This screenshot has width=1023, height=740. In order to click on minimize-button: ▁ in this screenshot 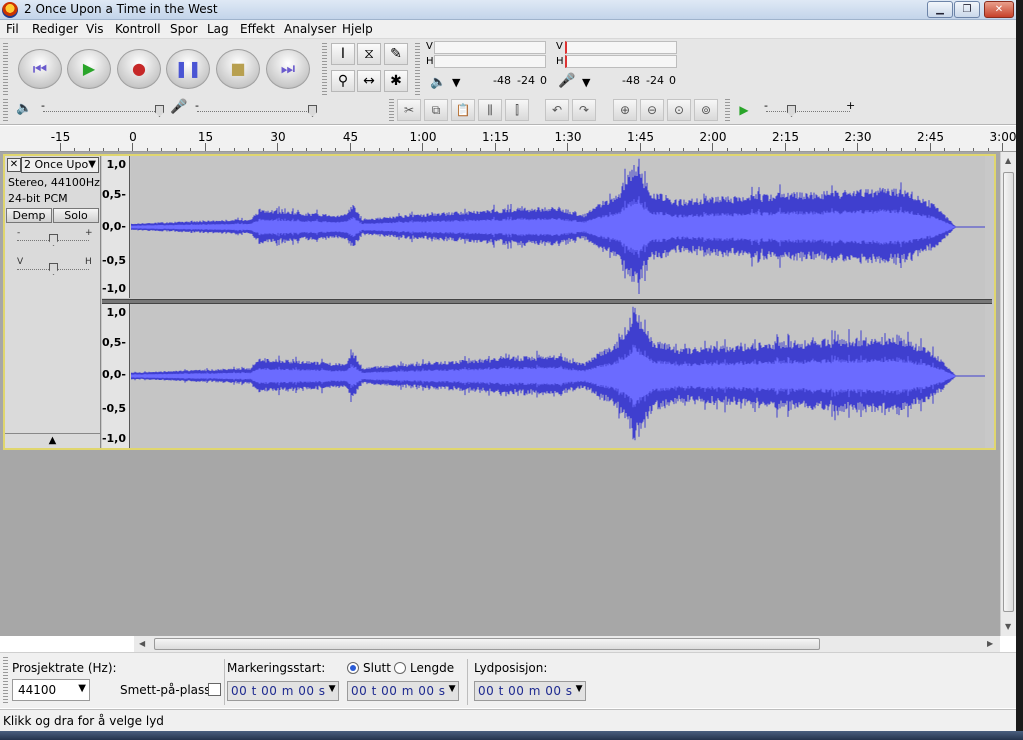, I will do `click(940, 9)`.